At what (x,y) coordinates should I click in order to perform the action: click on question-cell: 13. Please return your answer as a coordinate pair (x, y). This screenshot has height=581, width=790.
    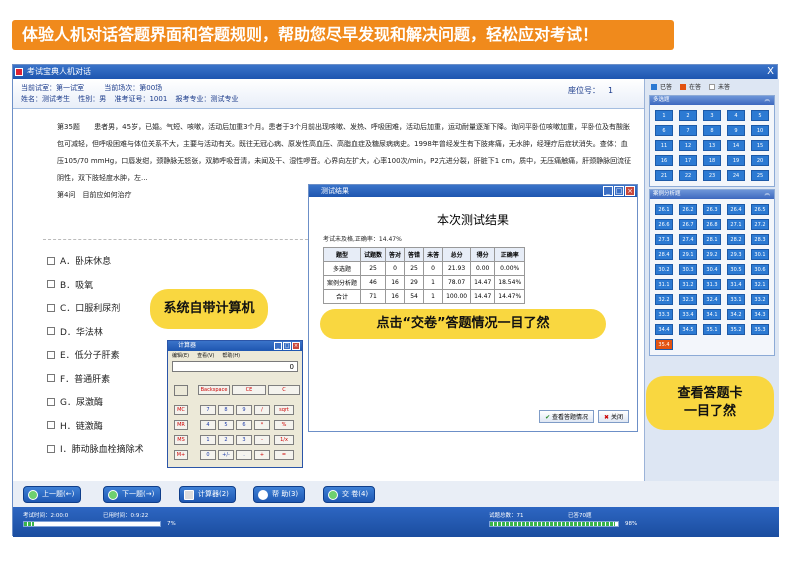
    Looking at the image, I should click on (712, 145).